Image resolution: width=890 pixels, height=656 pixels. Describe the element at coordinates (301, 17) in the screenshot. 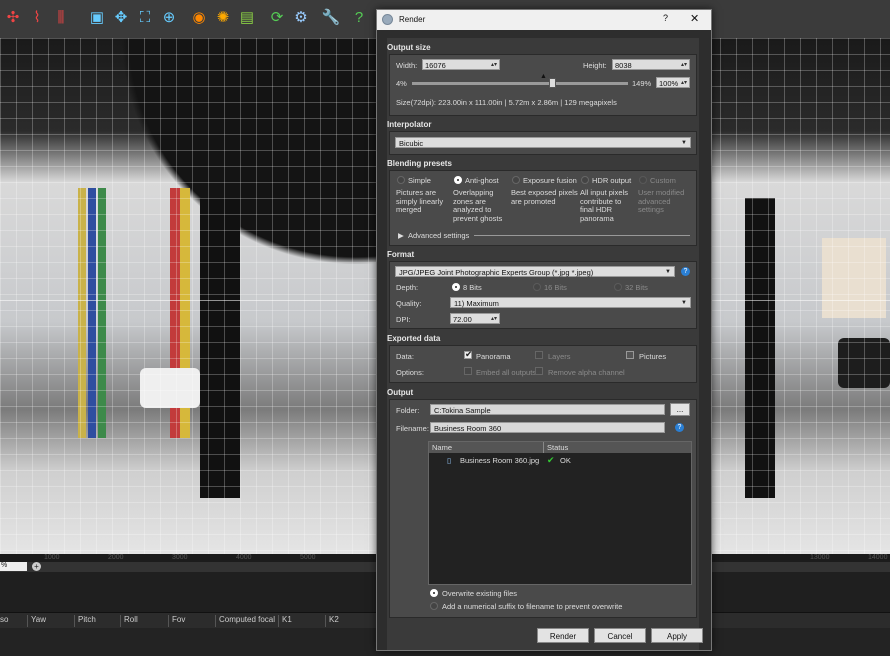

I see `settings-icon: ⚙` at that location.